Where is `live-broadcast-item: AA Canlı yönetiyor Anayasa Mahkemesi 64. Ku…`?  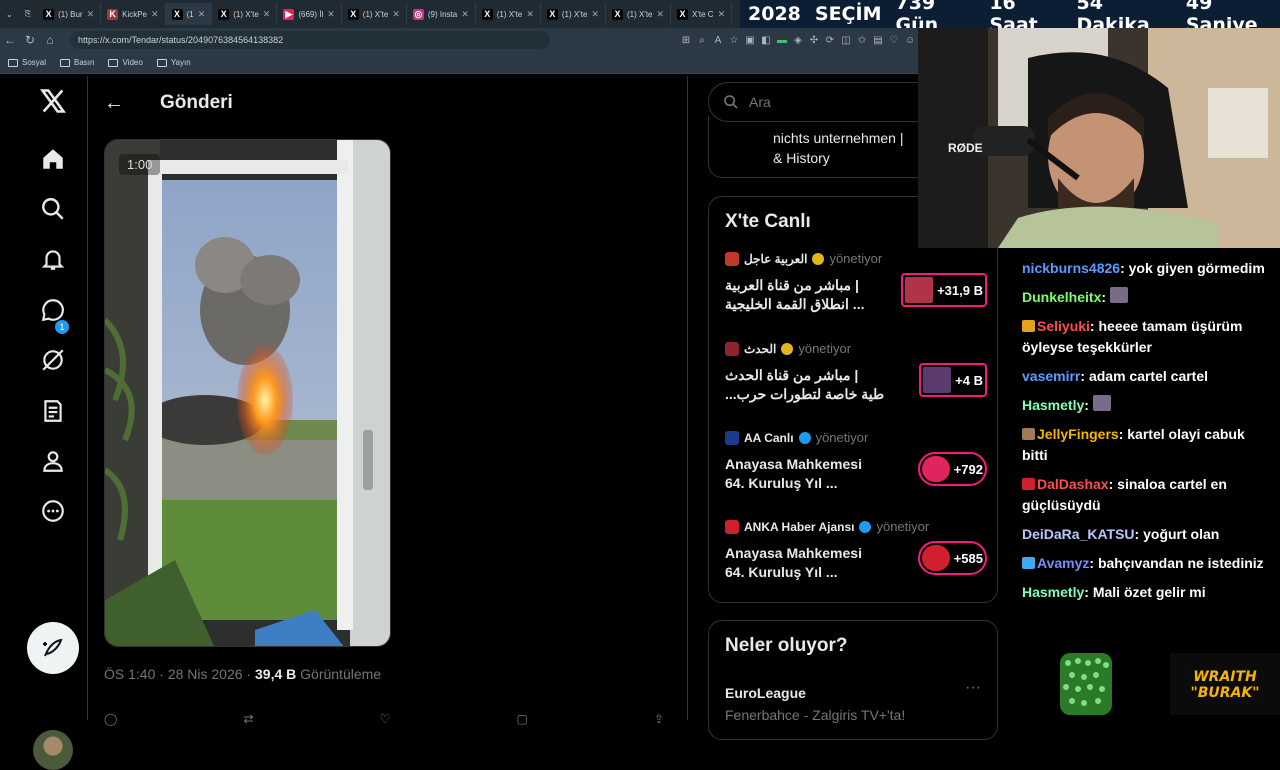
live-broadcast-item: AA Canlı yönetiyor Anayasa Mahkemesi 64. Ku… is located at coordinates (856, 470).